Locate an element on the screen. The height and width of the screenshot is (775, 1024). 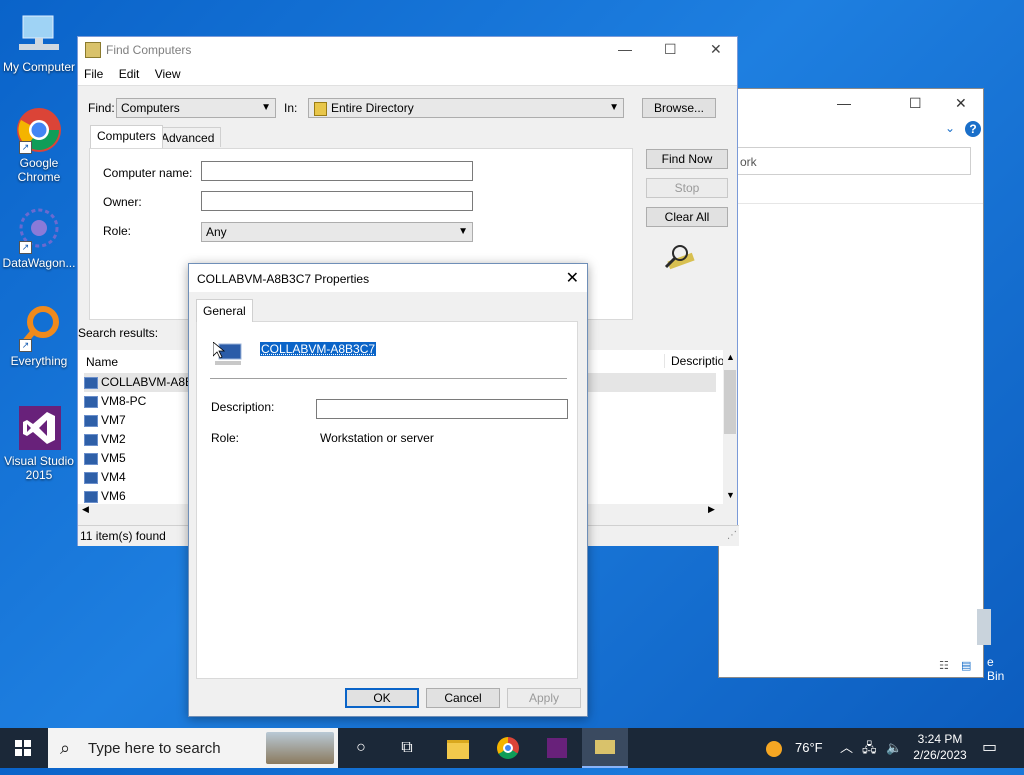
clock: 3:24 PM 2/26/2023 is located at coordinates (940, 747).